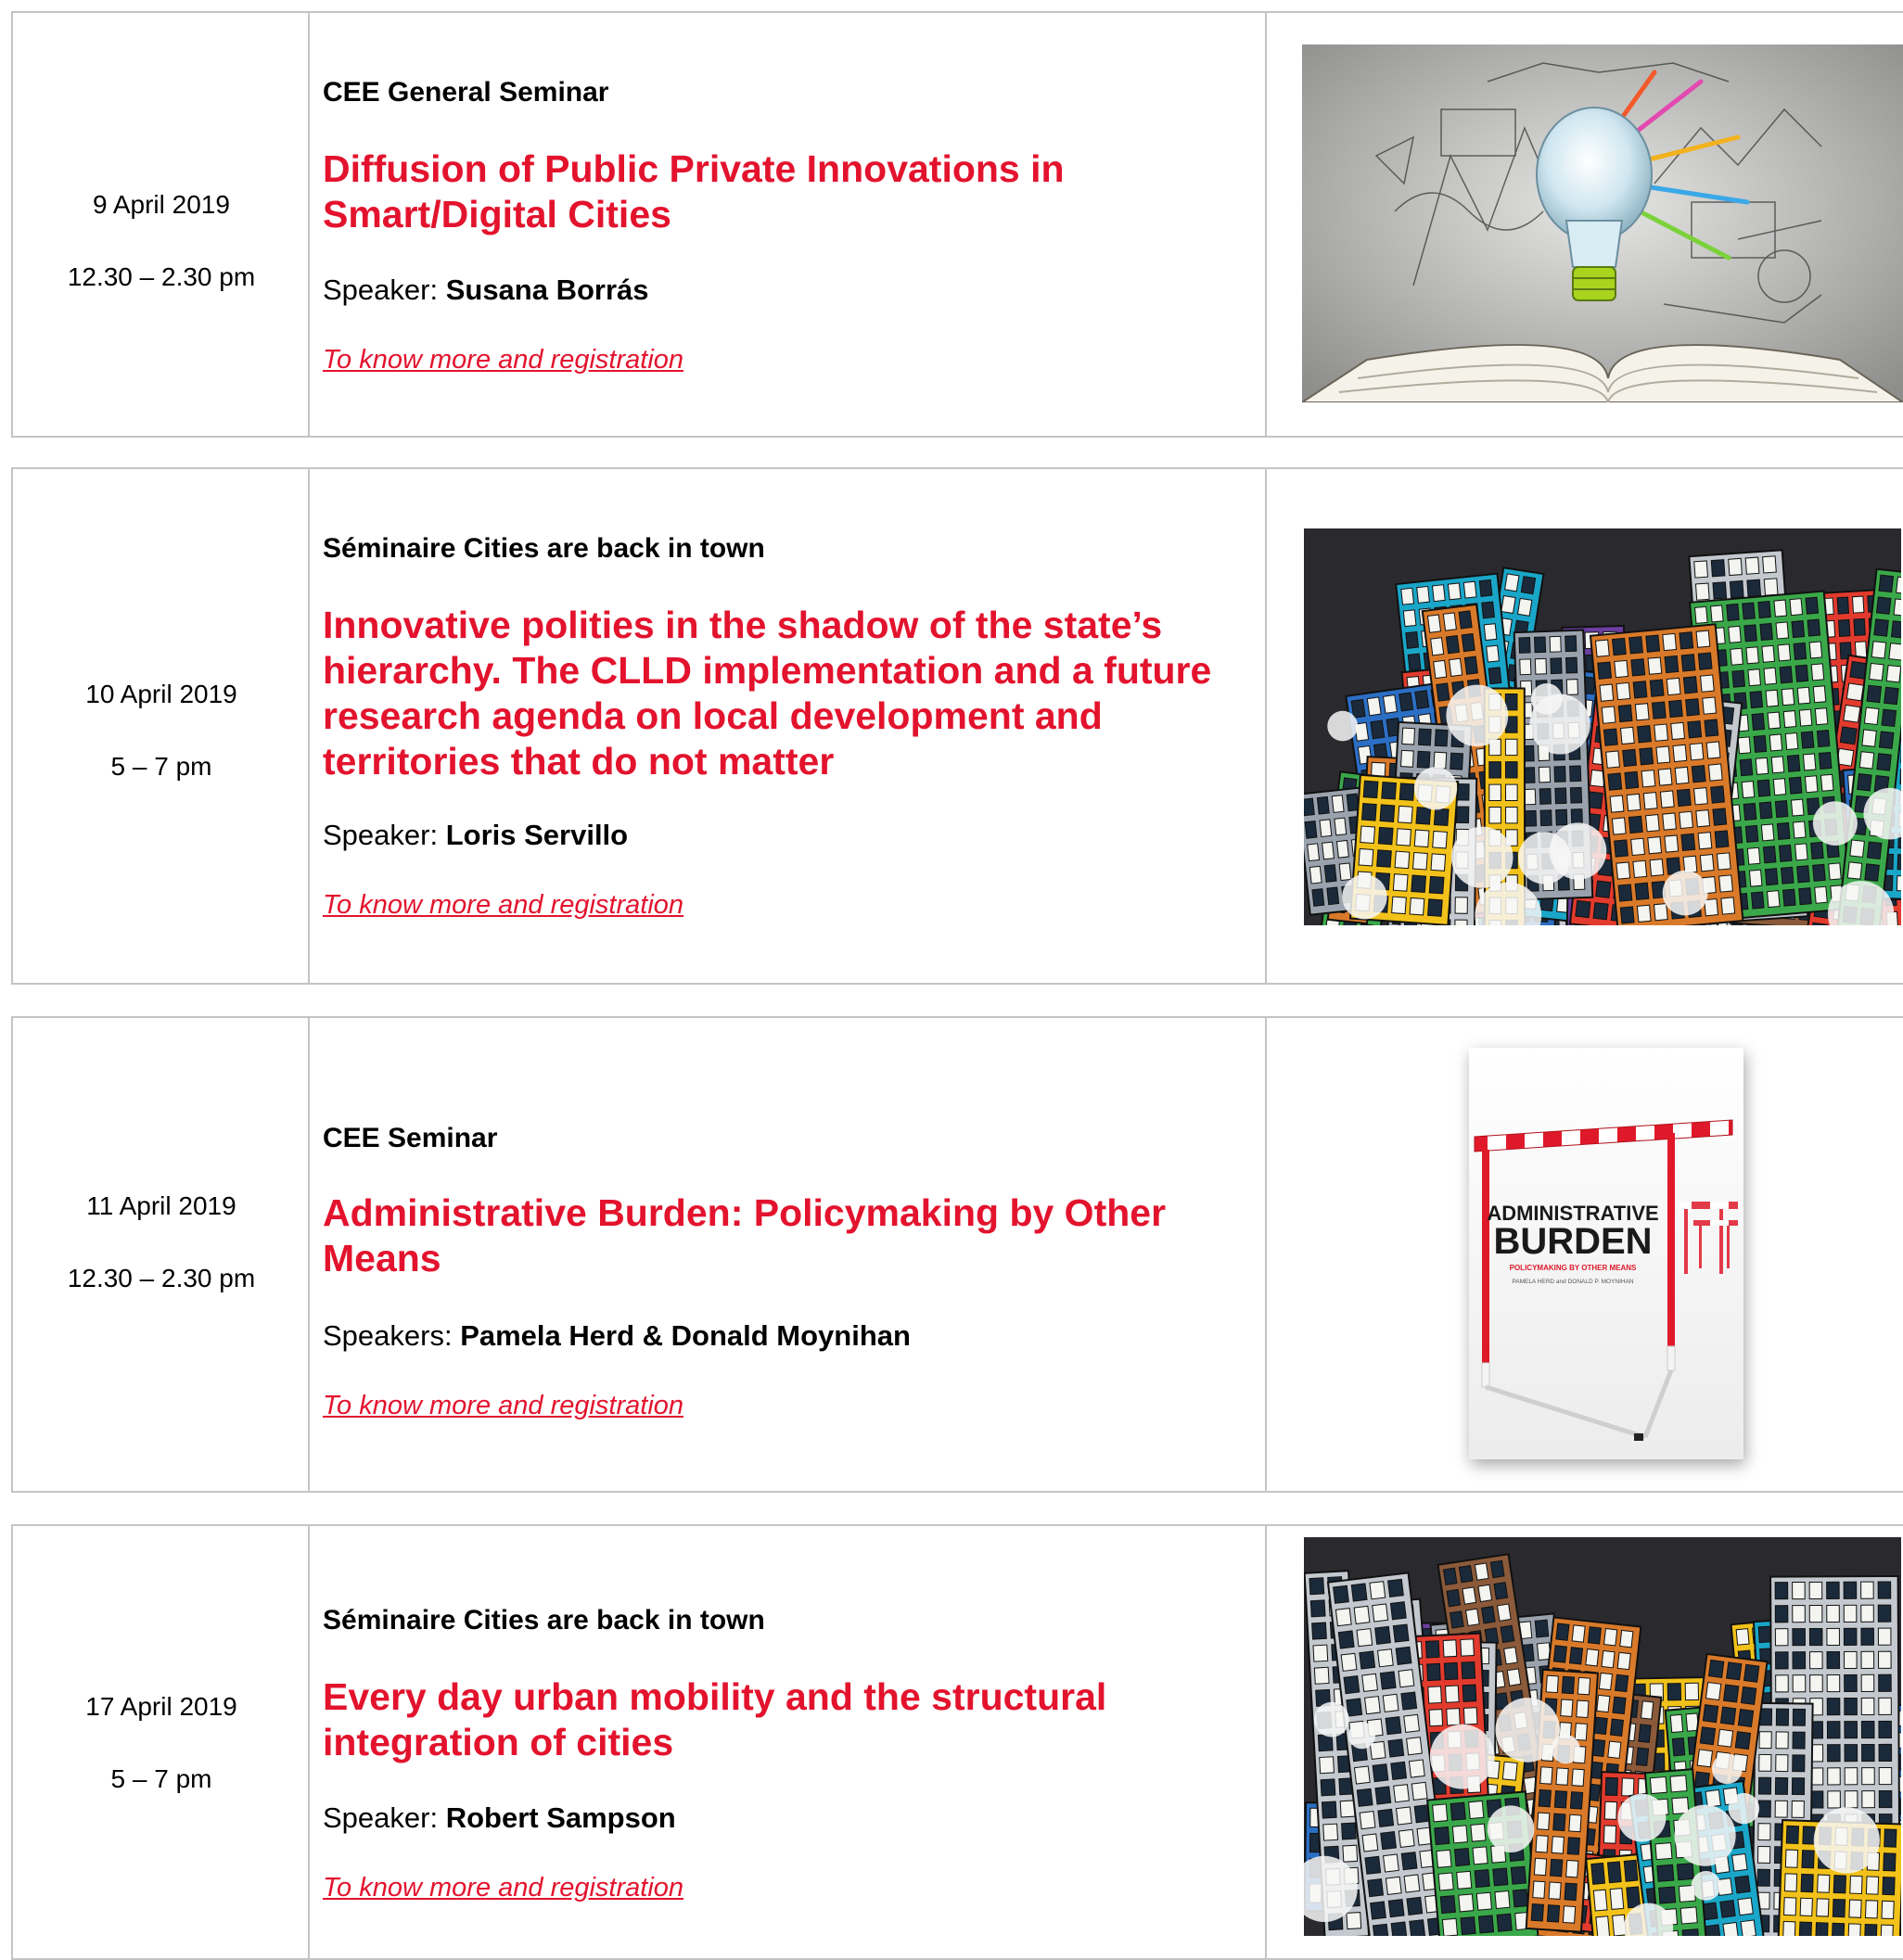 Image resolution: width=1903 pixels, height=1960 pixels. I want to click on event-date: 11 April 2019, so click(162, 1206).